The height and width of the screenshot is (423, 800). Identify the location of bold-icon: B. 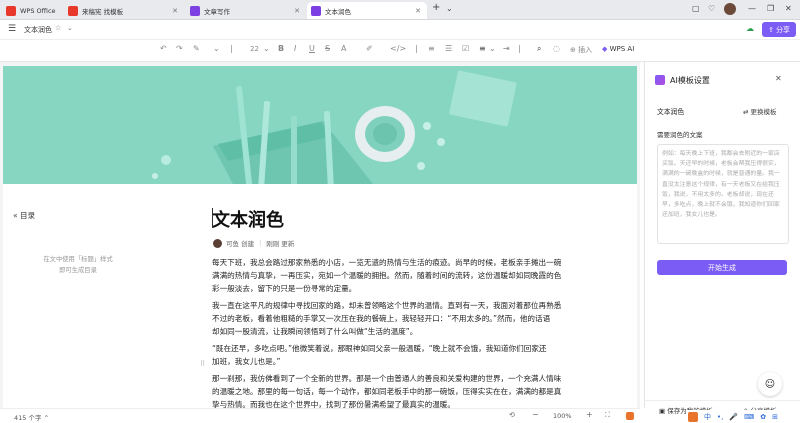
(281, 48).